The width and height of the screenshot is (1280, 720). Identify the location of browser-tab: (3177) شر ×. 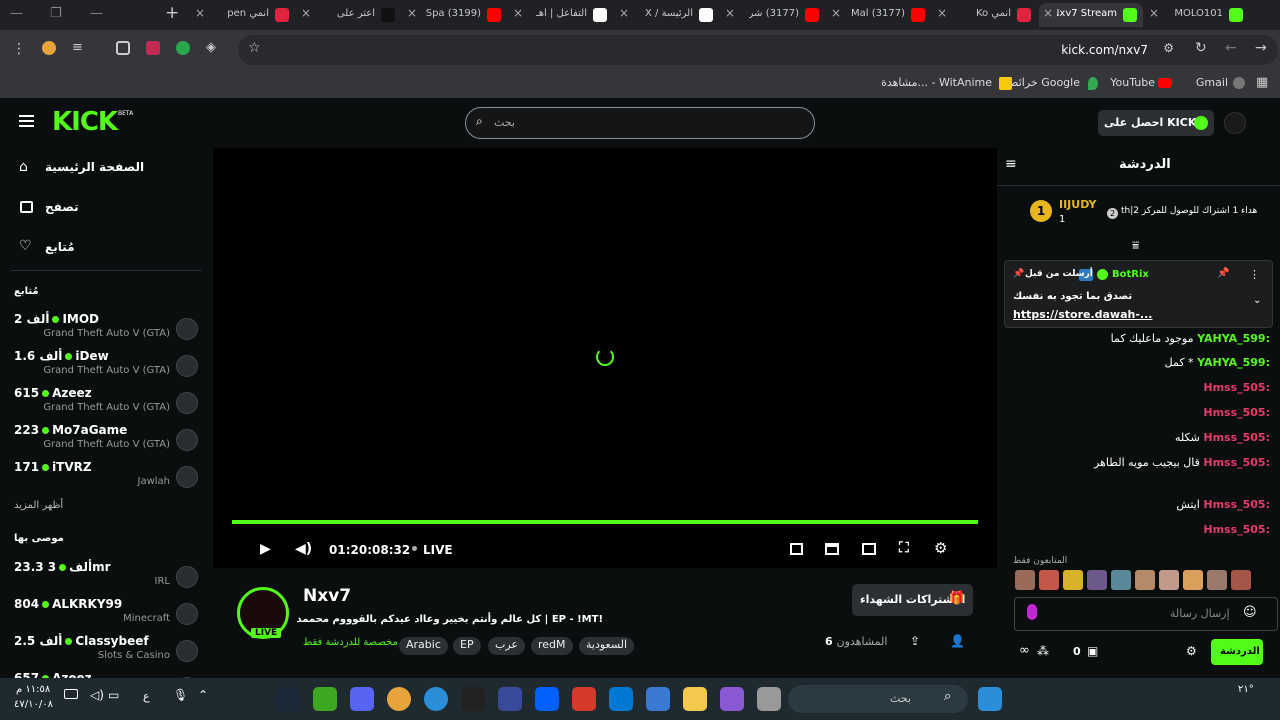
(773, 15).